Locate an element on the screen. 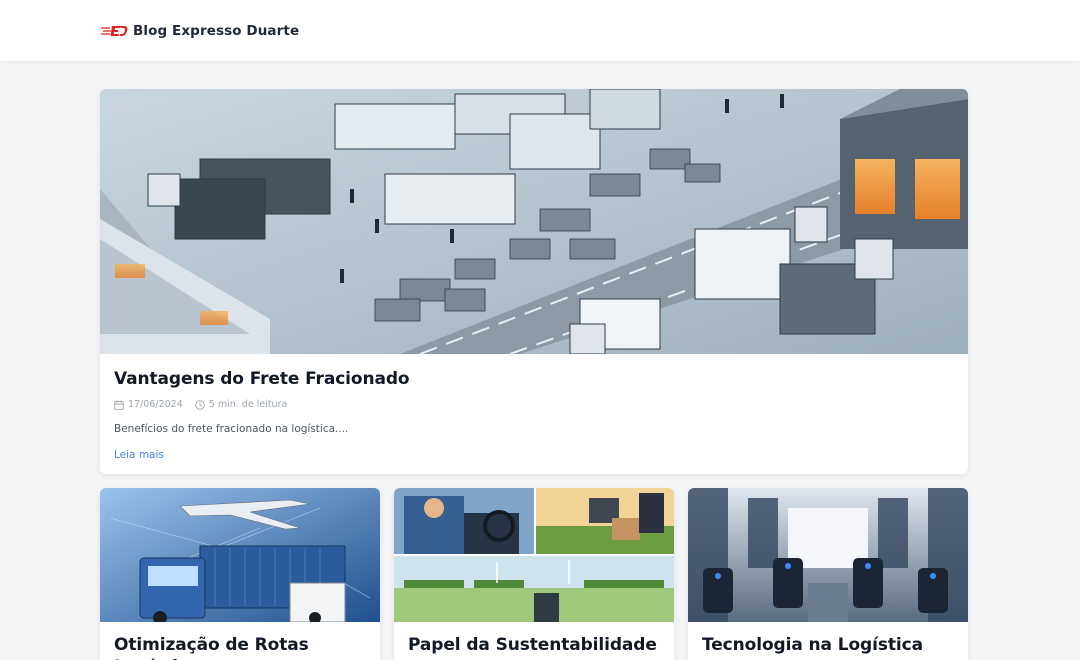 The width and height of the screenshot is (1080, 660). brand-link: Blog Expresso Duarte is located at coordinates (200, 31).